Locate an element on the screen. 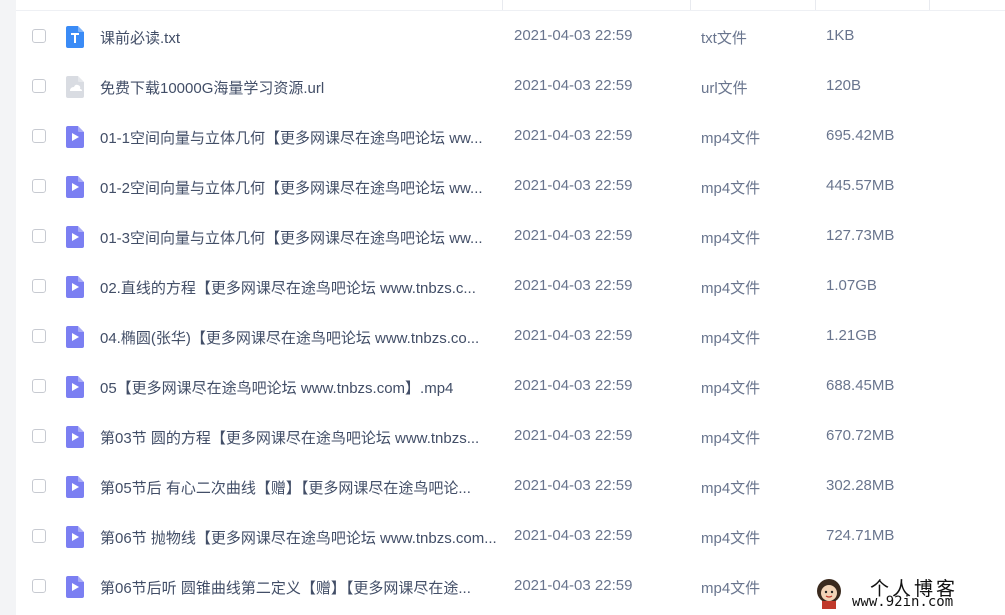  file-size: 724.71MB is located at coordinates (860, 535).